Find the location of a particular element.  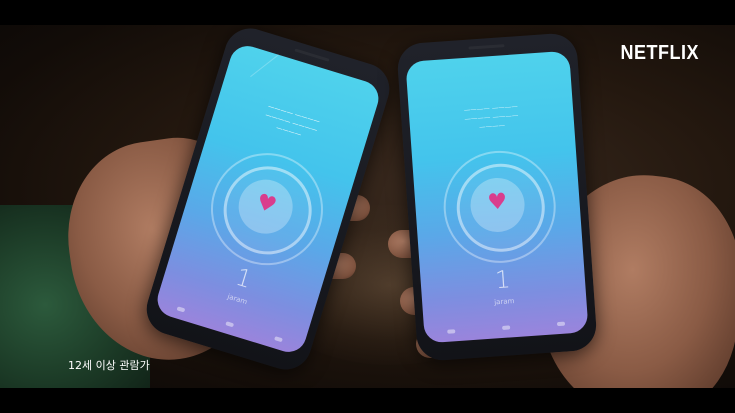

heart-icon: ♥ is located at coordinates (497, 202).